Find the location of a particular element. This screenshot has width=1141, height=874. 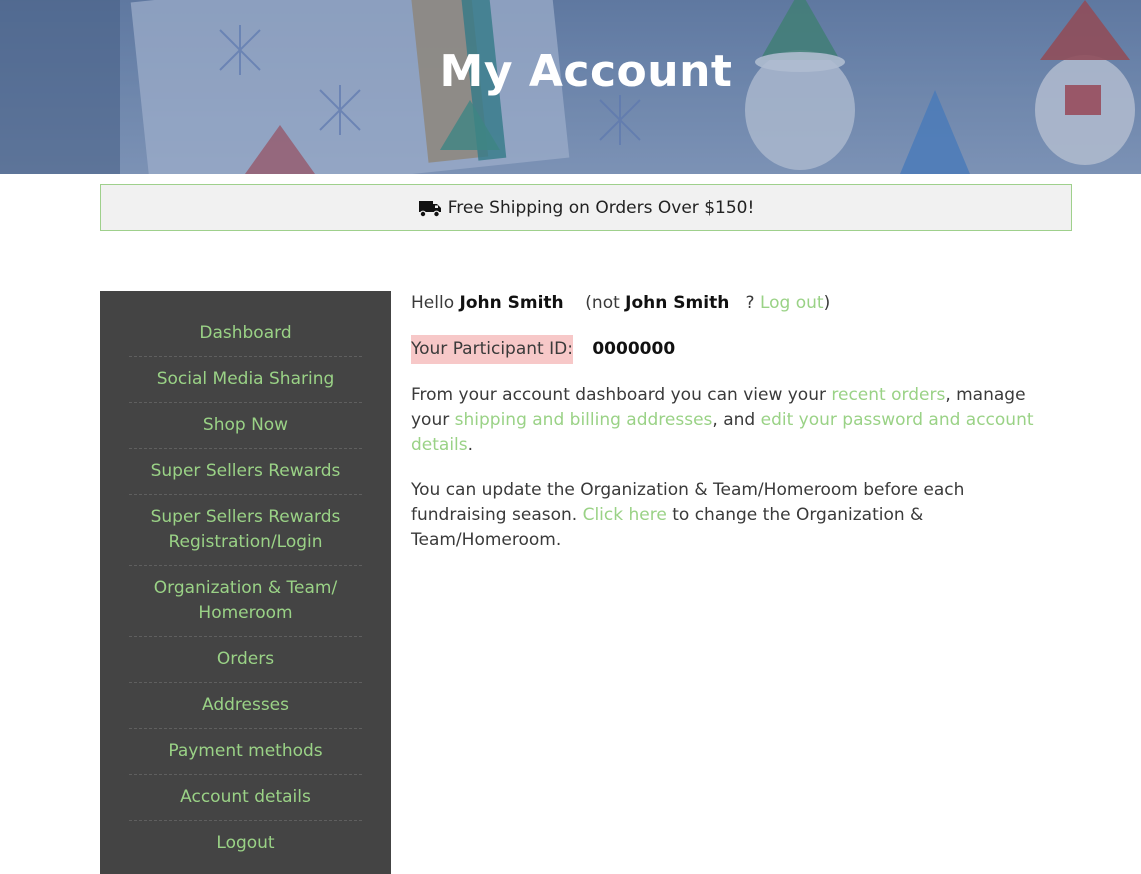

participant-id-row: Your Participant ID: 0000000 is located at coordinates (731, 349).